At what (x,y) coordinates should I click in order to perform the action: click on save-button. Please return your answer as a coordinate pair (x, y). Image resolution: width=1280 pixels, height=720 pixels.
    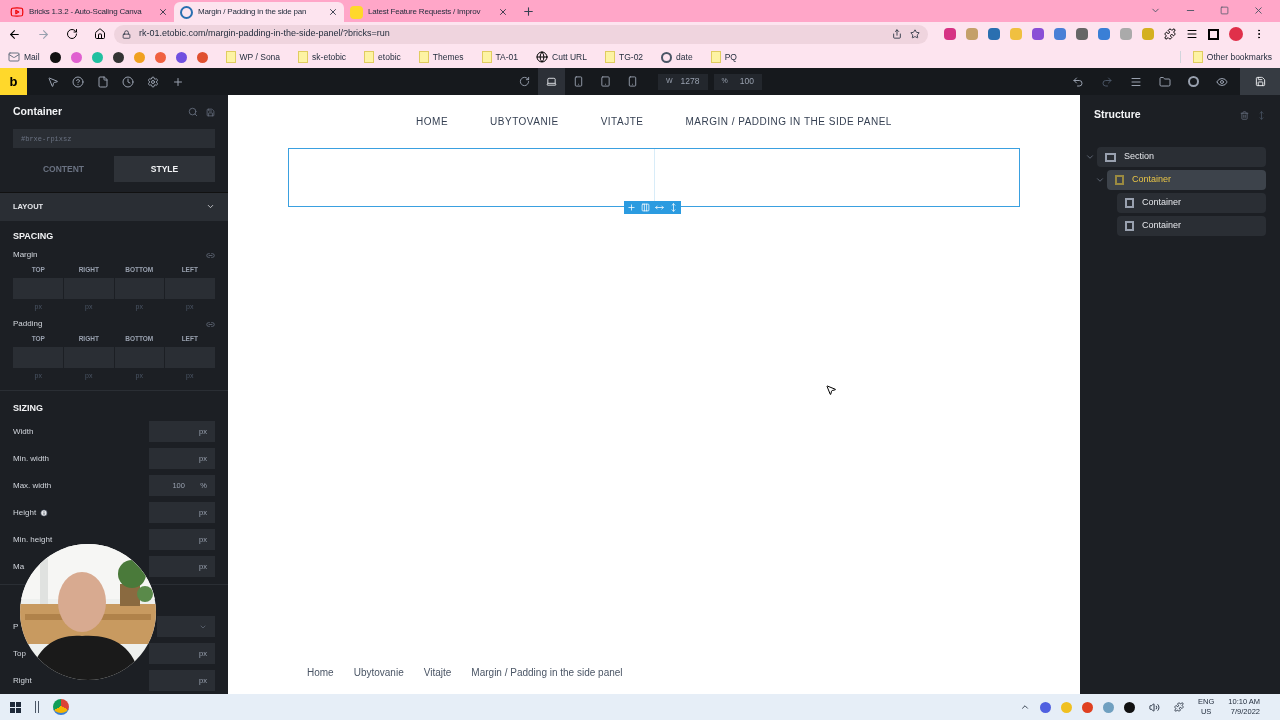
    Looking at the image, I should click on (1260, 81).